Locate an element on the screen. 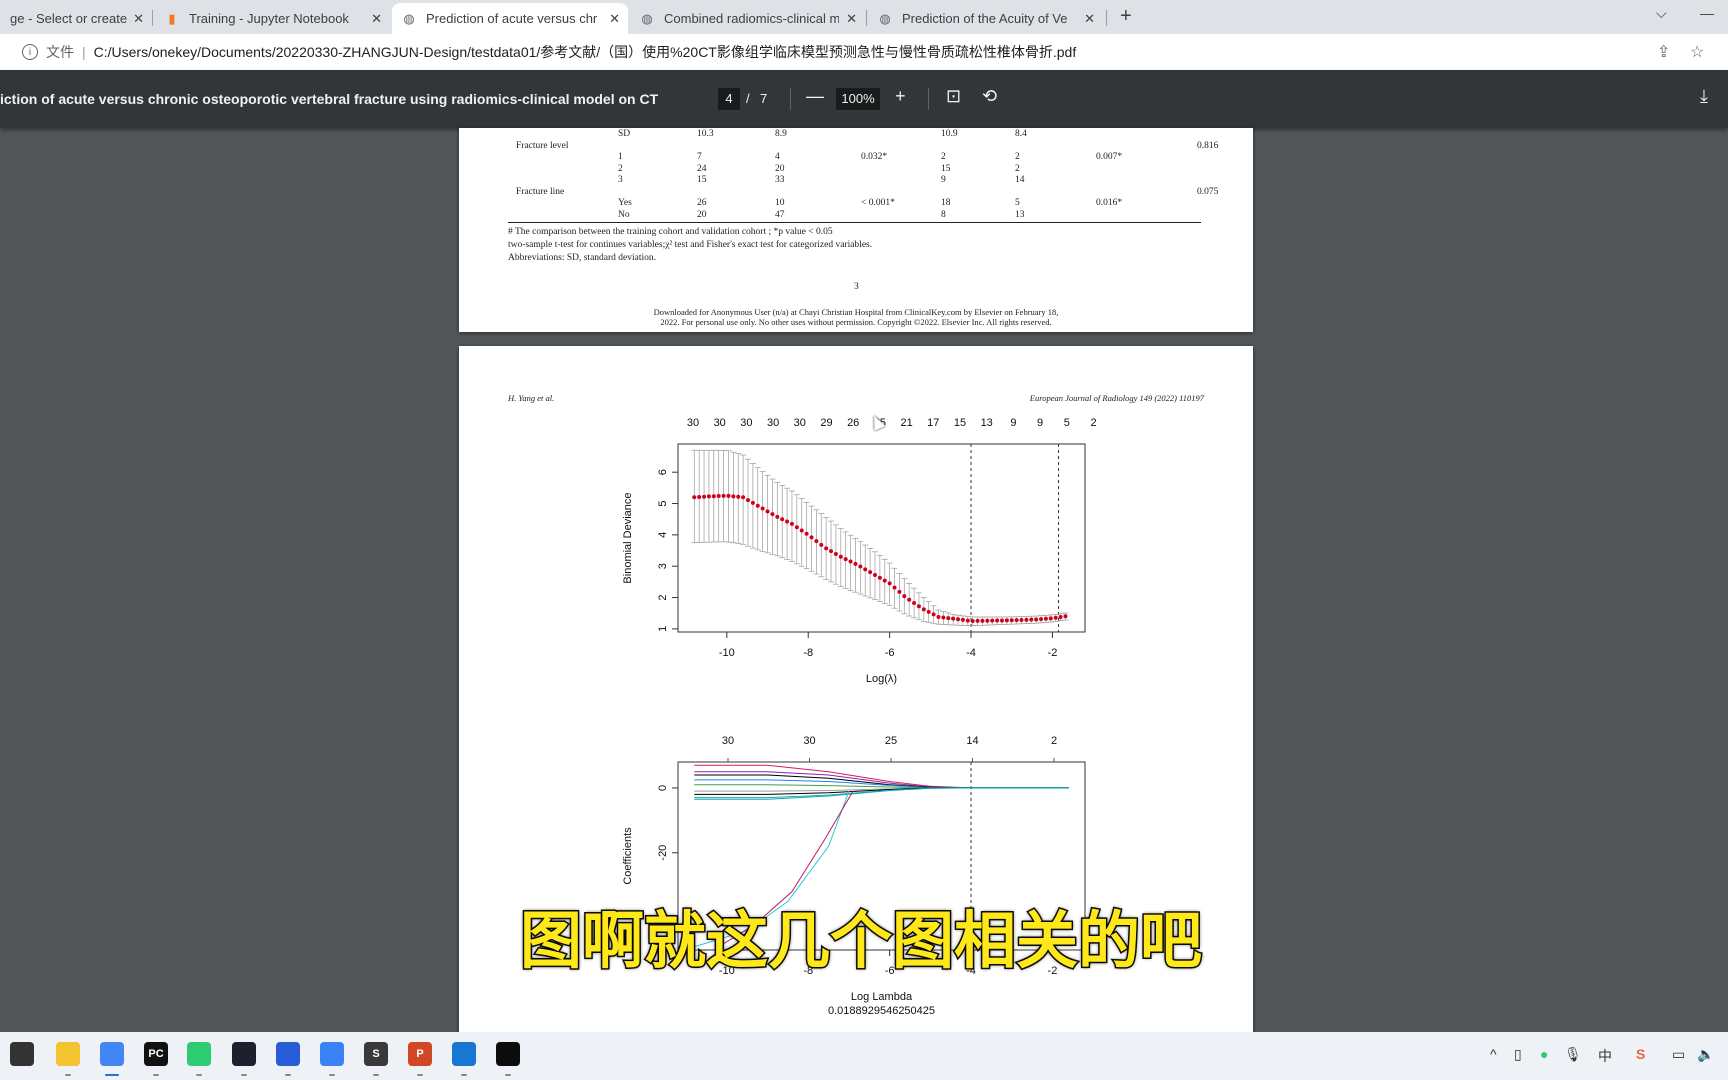 This screenshot has width=1728, height=1080. terminal-icon is located at coordinates (508, 1054).